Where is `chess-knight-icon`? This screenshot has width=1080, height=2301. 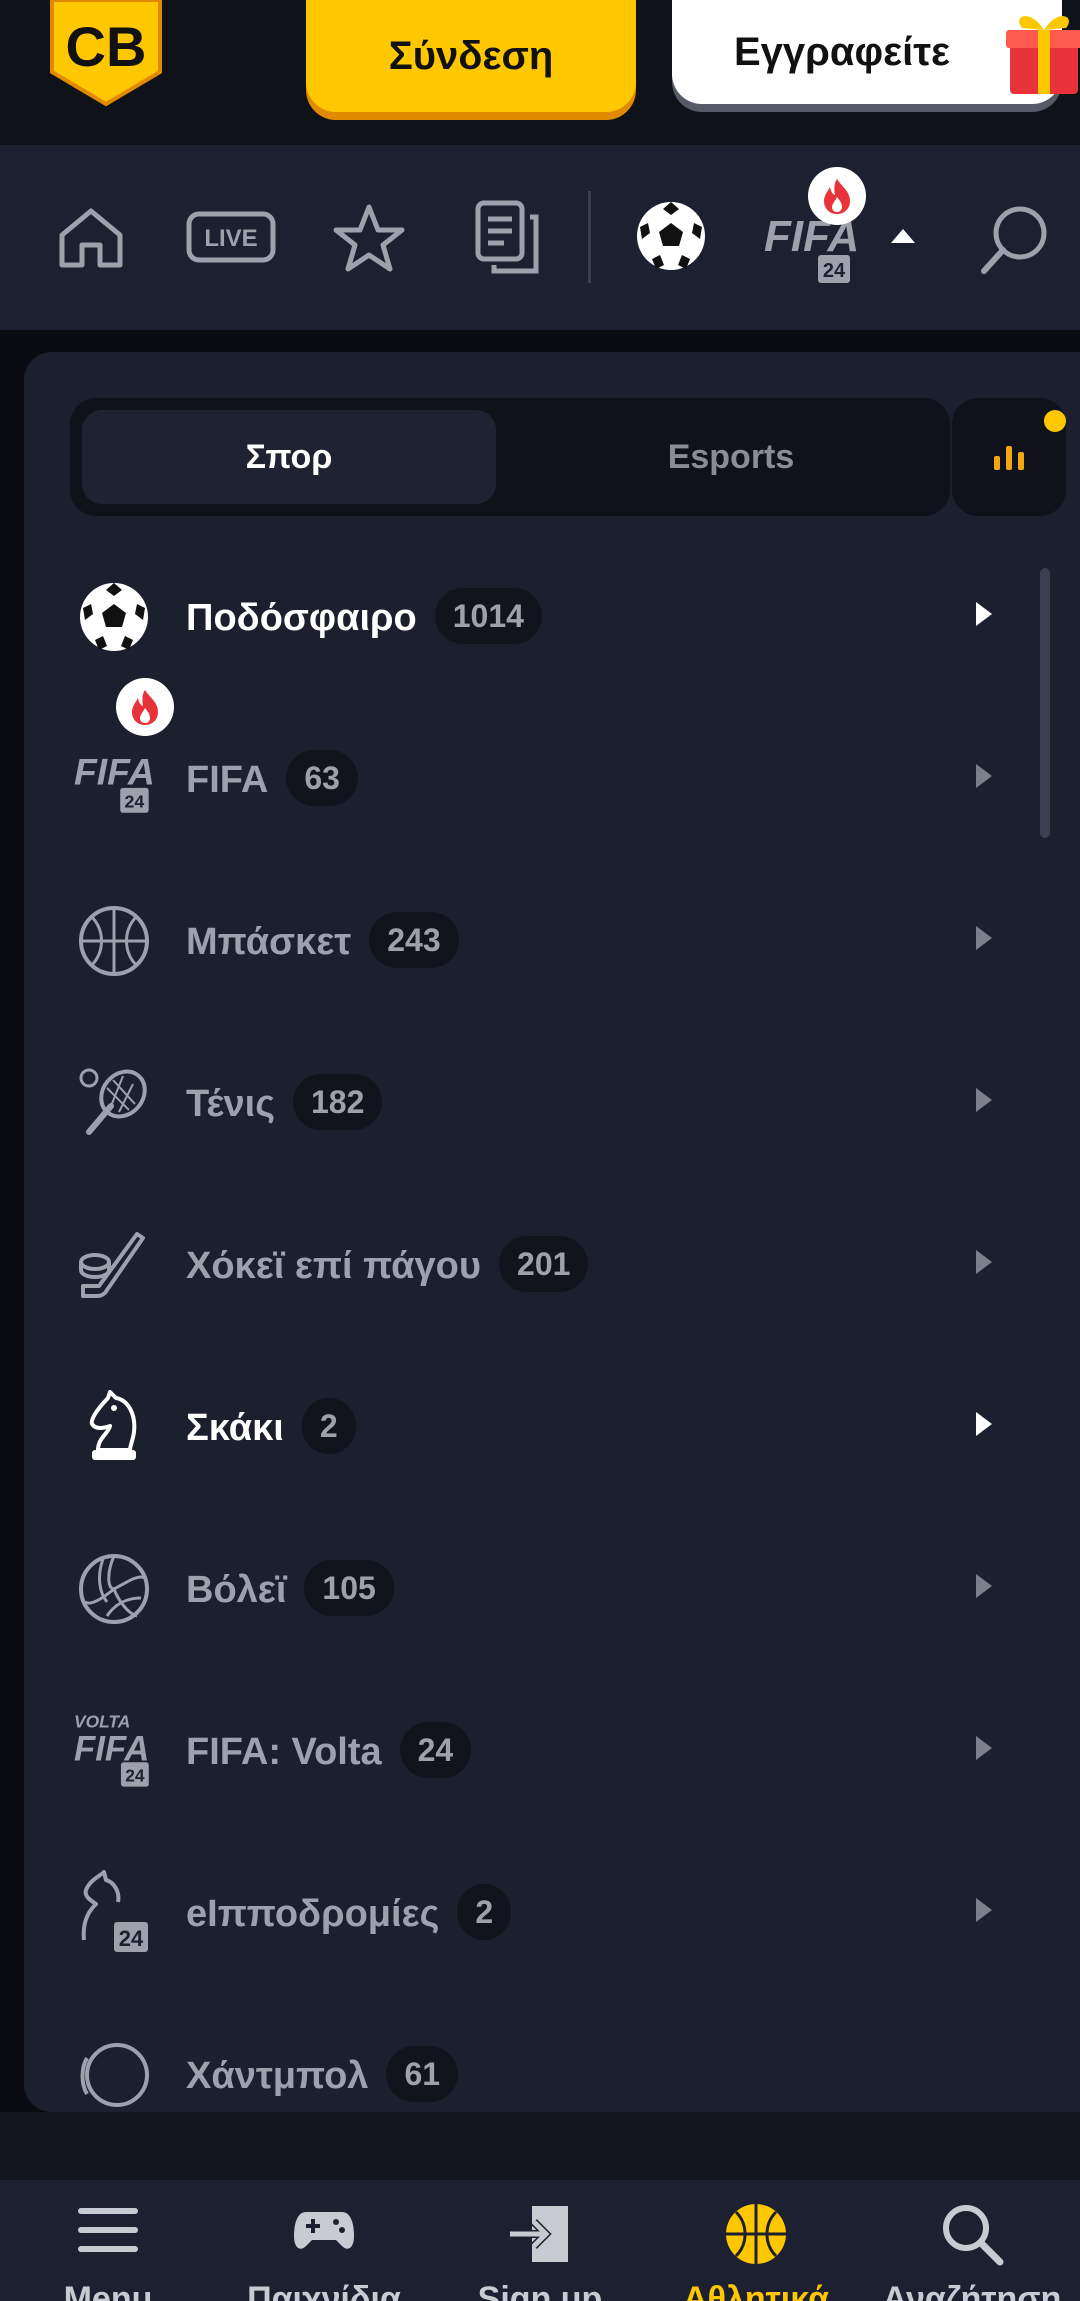
chess-knight-icon is located at coordinates (114, 1427).